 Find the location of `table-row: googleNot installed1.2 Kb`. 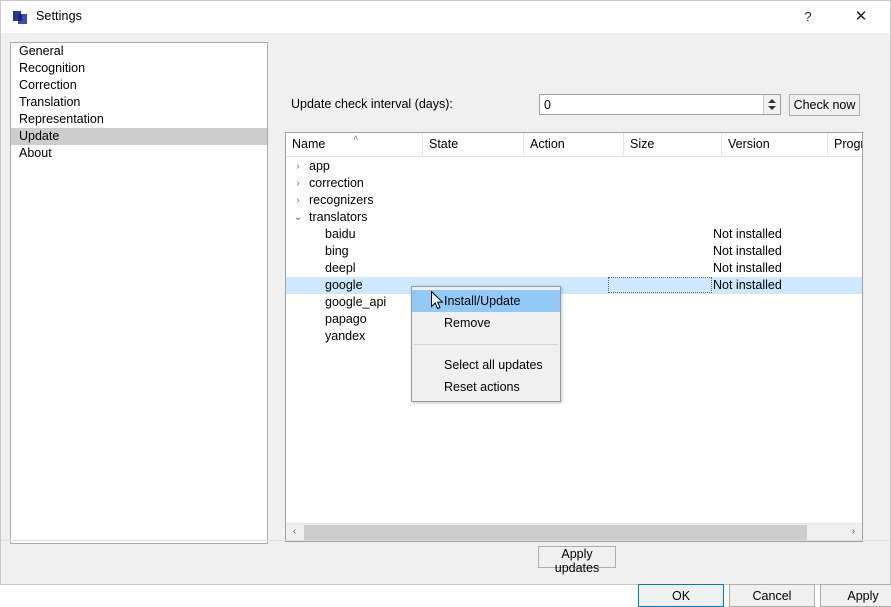

table-row: googleNot installed1.2 Kb is located at coordinates (574, 285).